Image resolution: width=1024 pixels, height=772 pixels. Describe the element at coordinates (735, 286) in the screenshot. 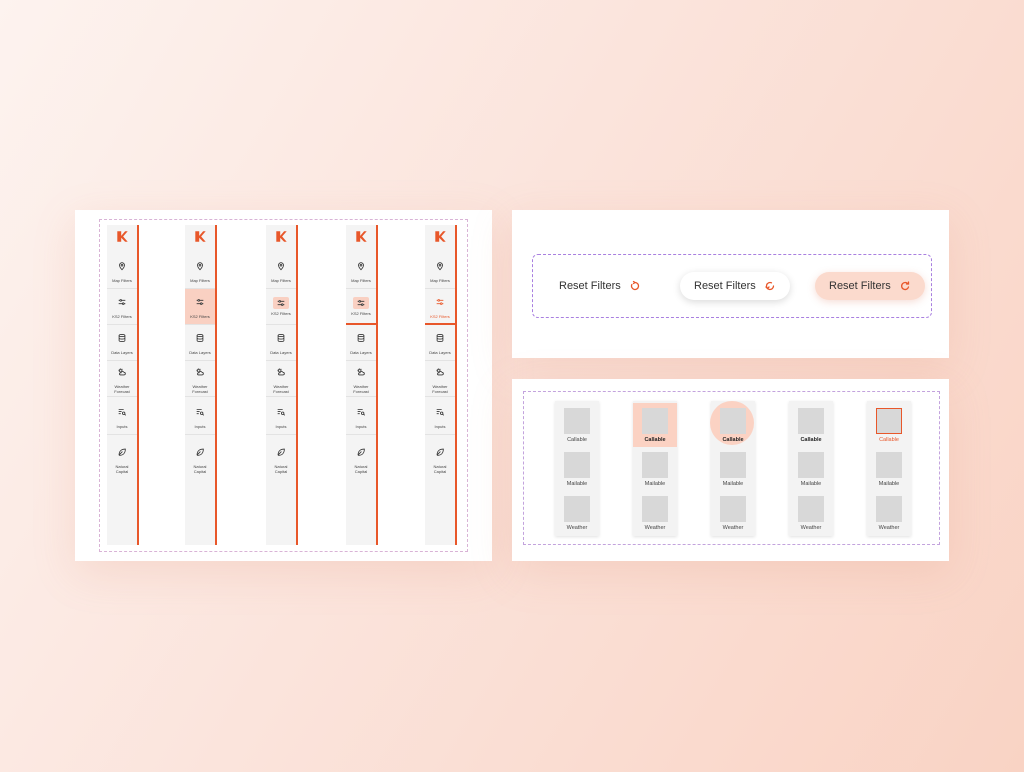

I see `reset-filters-button-hover: Reset Filters` at that location.